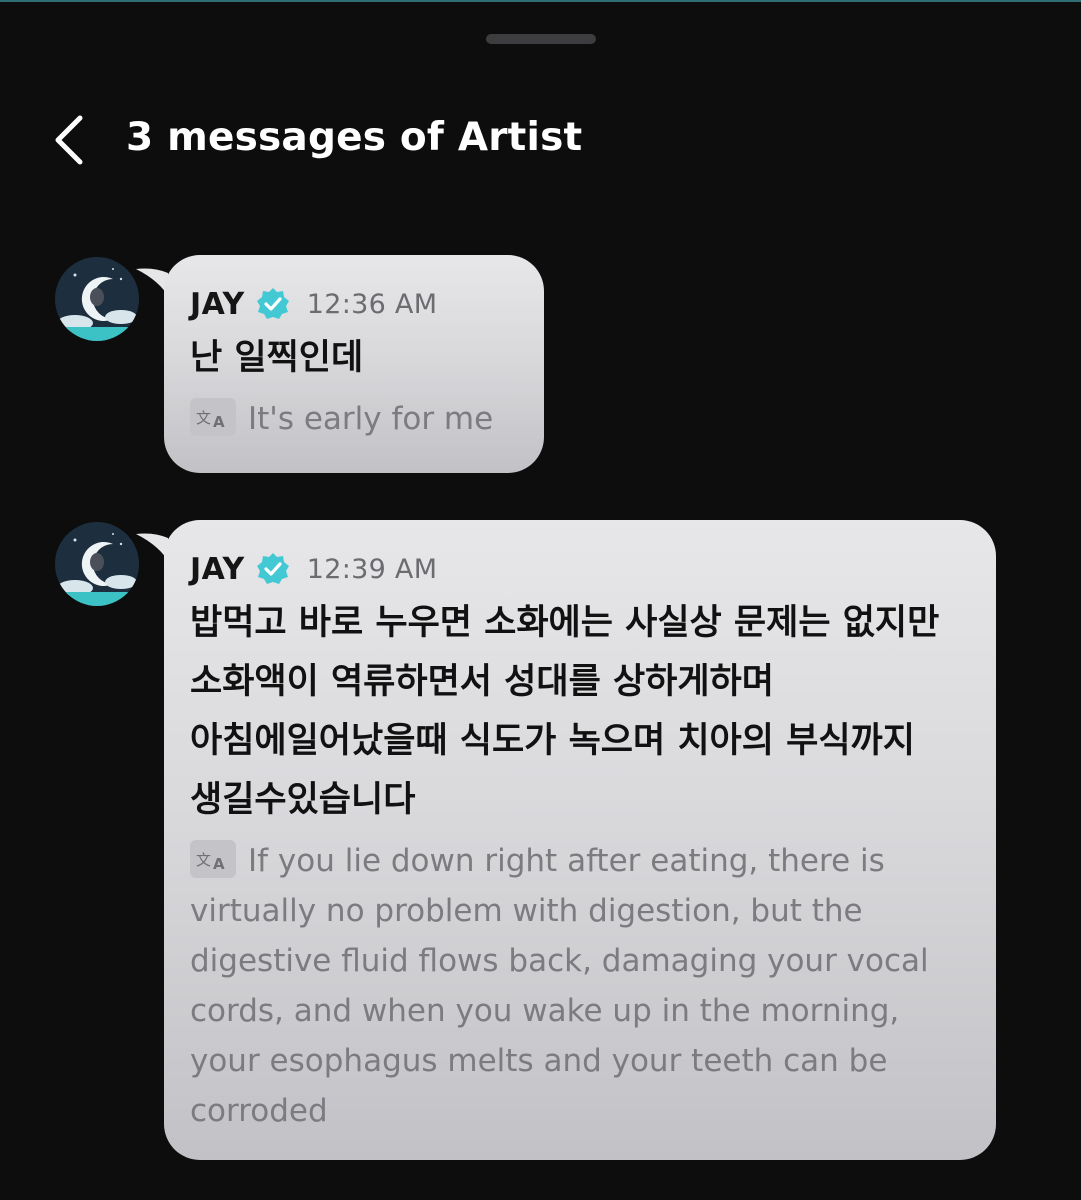 The image size is (1081, 1200). I want to click on chevron-left-icon, so click(70, 138).